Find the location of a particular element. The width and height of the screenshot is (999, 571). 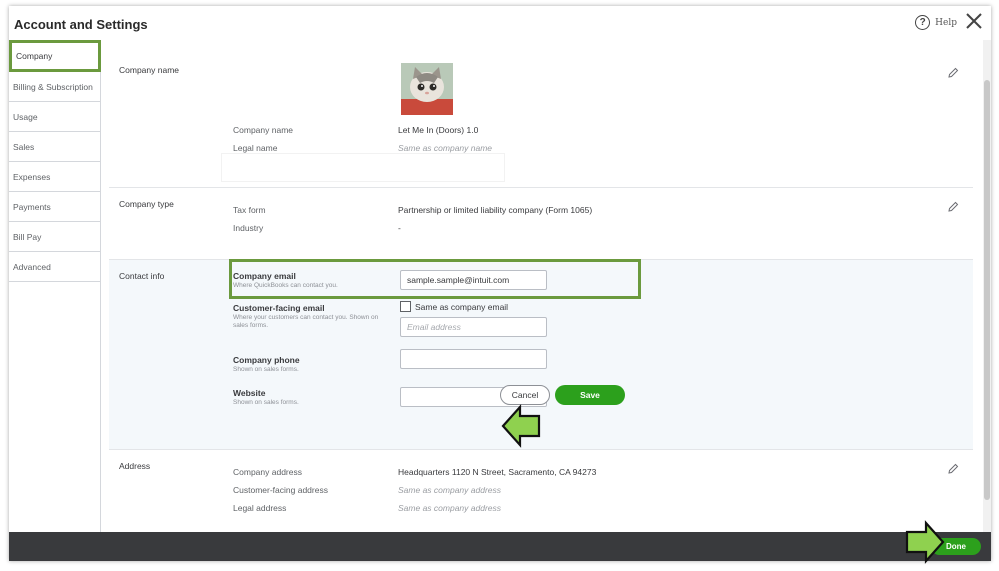

company-phone-label: Company phone is located at coordinates (266, 360).